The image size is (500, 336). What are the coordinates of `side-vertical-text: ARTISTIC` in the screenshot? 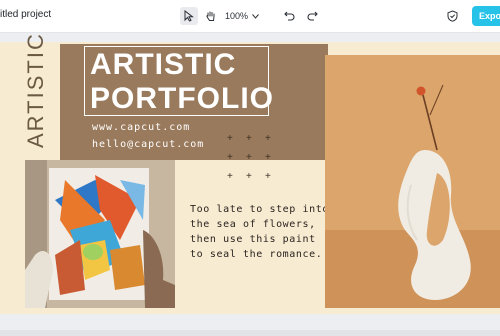 It's located at (36, 91).